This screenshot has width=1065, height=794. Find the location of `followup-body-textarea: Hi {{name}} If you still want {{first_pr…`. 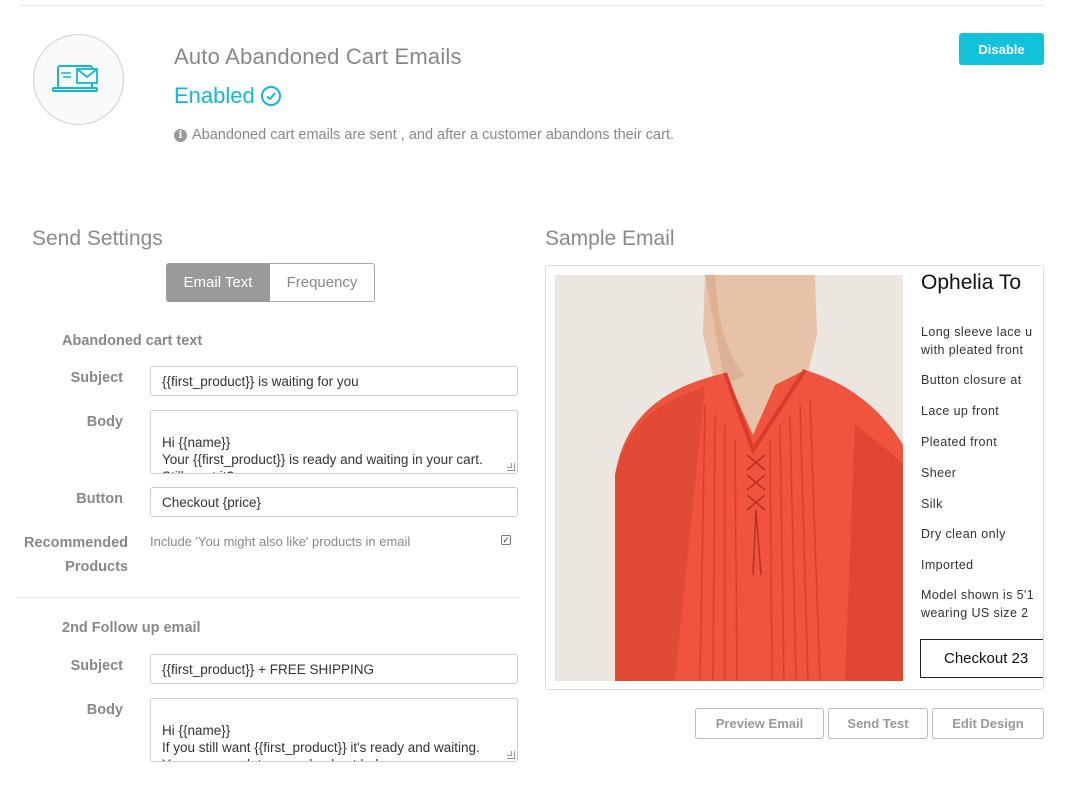

followup-body-textarea: Hi {{name}} If you still want {{first_pr… is located at coordinates (334, 730).